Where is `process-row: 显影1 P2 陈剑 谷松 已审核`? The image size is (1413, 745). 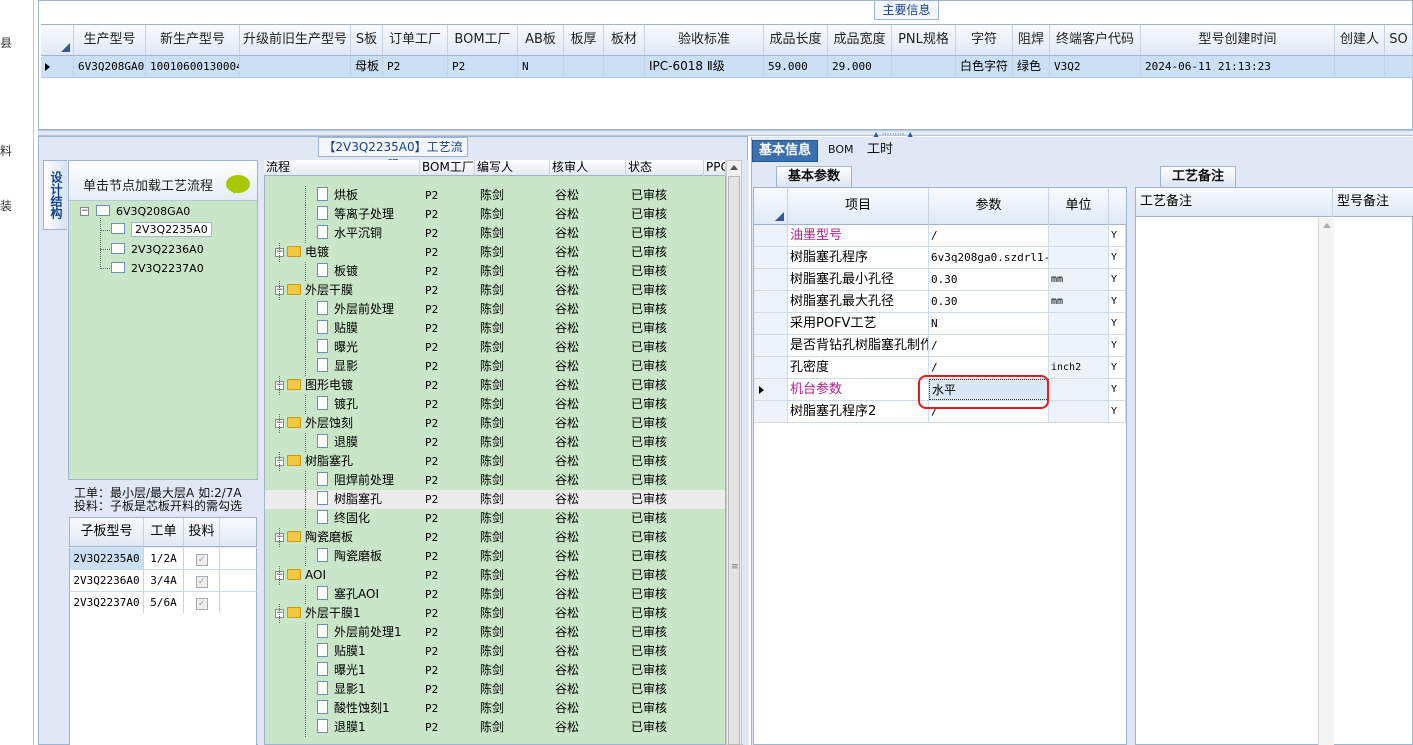 process-row: 显影1 P2 陈剑 谷松 已审核 is located at coordinates (495, 689).